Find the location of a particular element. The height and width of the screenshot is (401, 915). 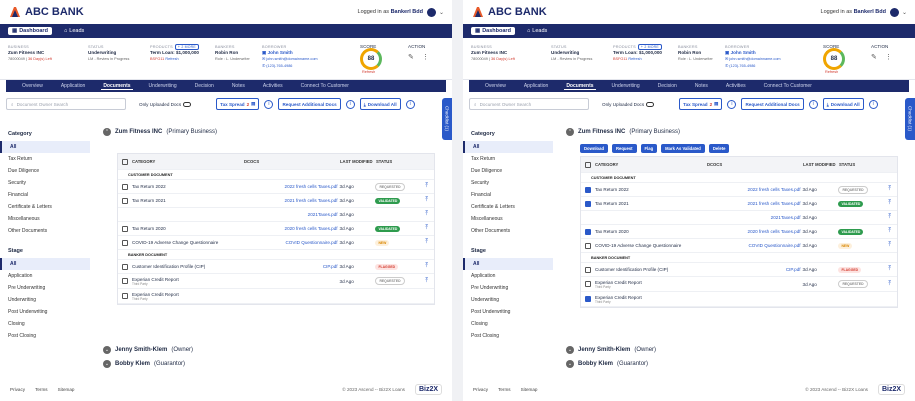

stage-item: Closing is located at coordinates (508, 324).